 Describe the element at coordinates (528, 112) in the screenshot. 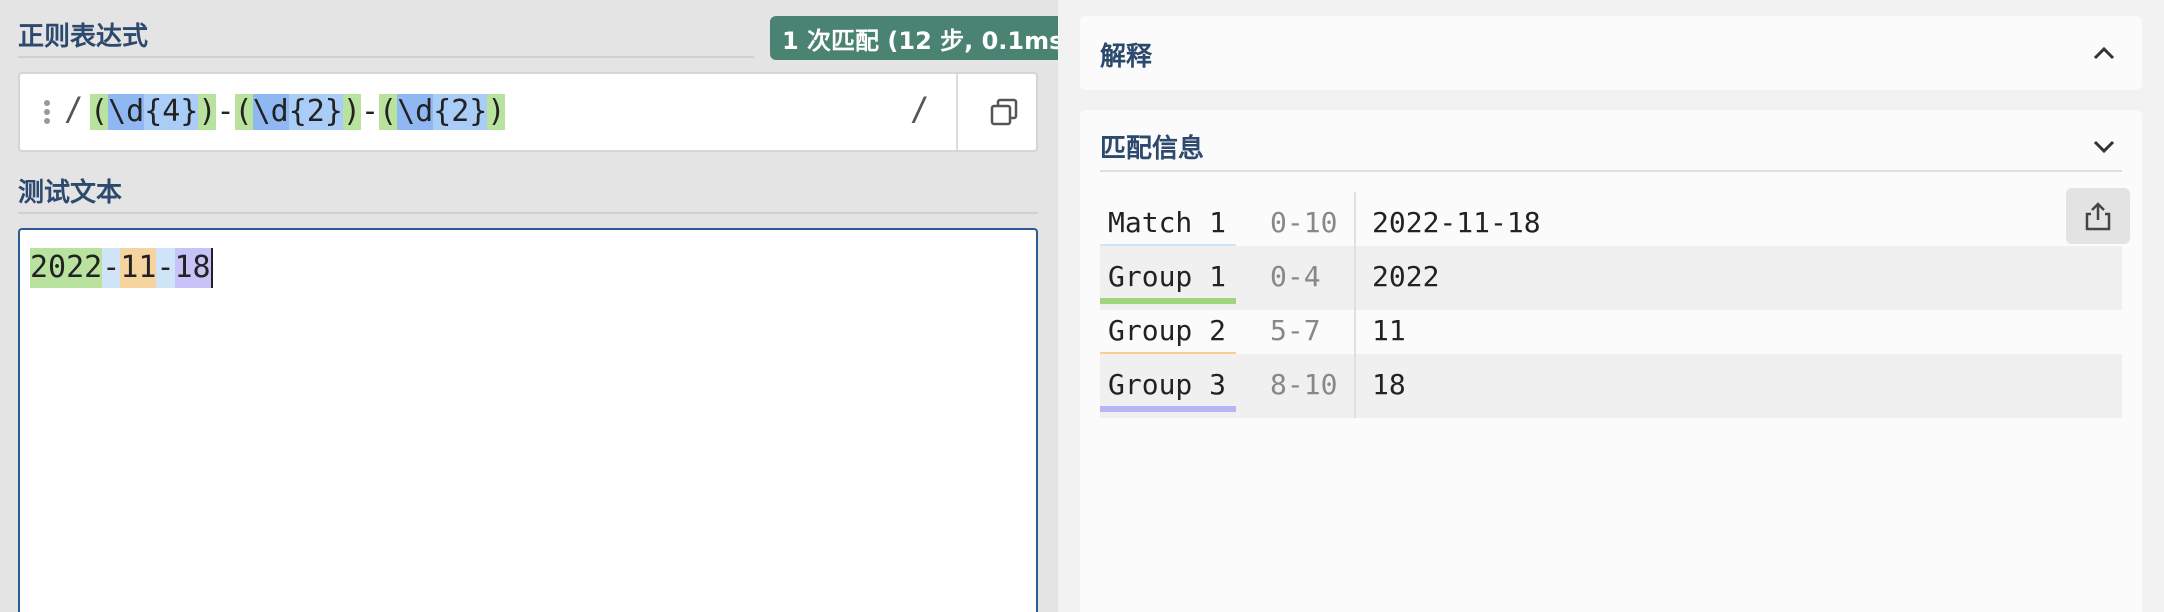

I see `regex-input-box: / (\d {4}) -(\d {2}) -(\d {2}) /` at that location.